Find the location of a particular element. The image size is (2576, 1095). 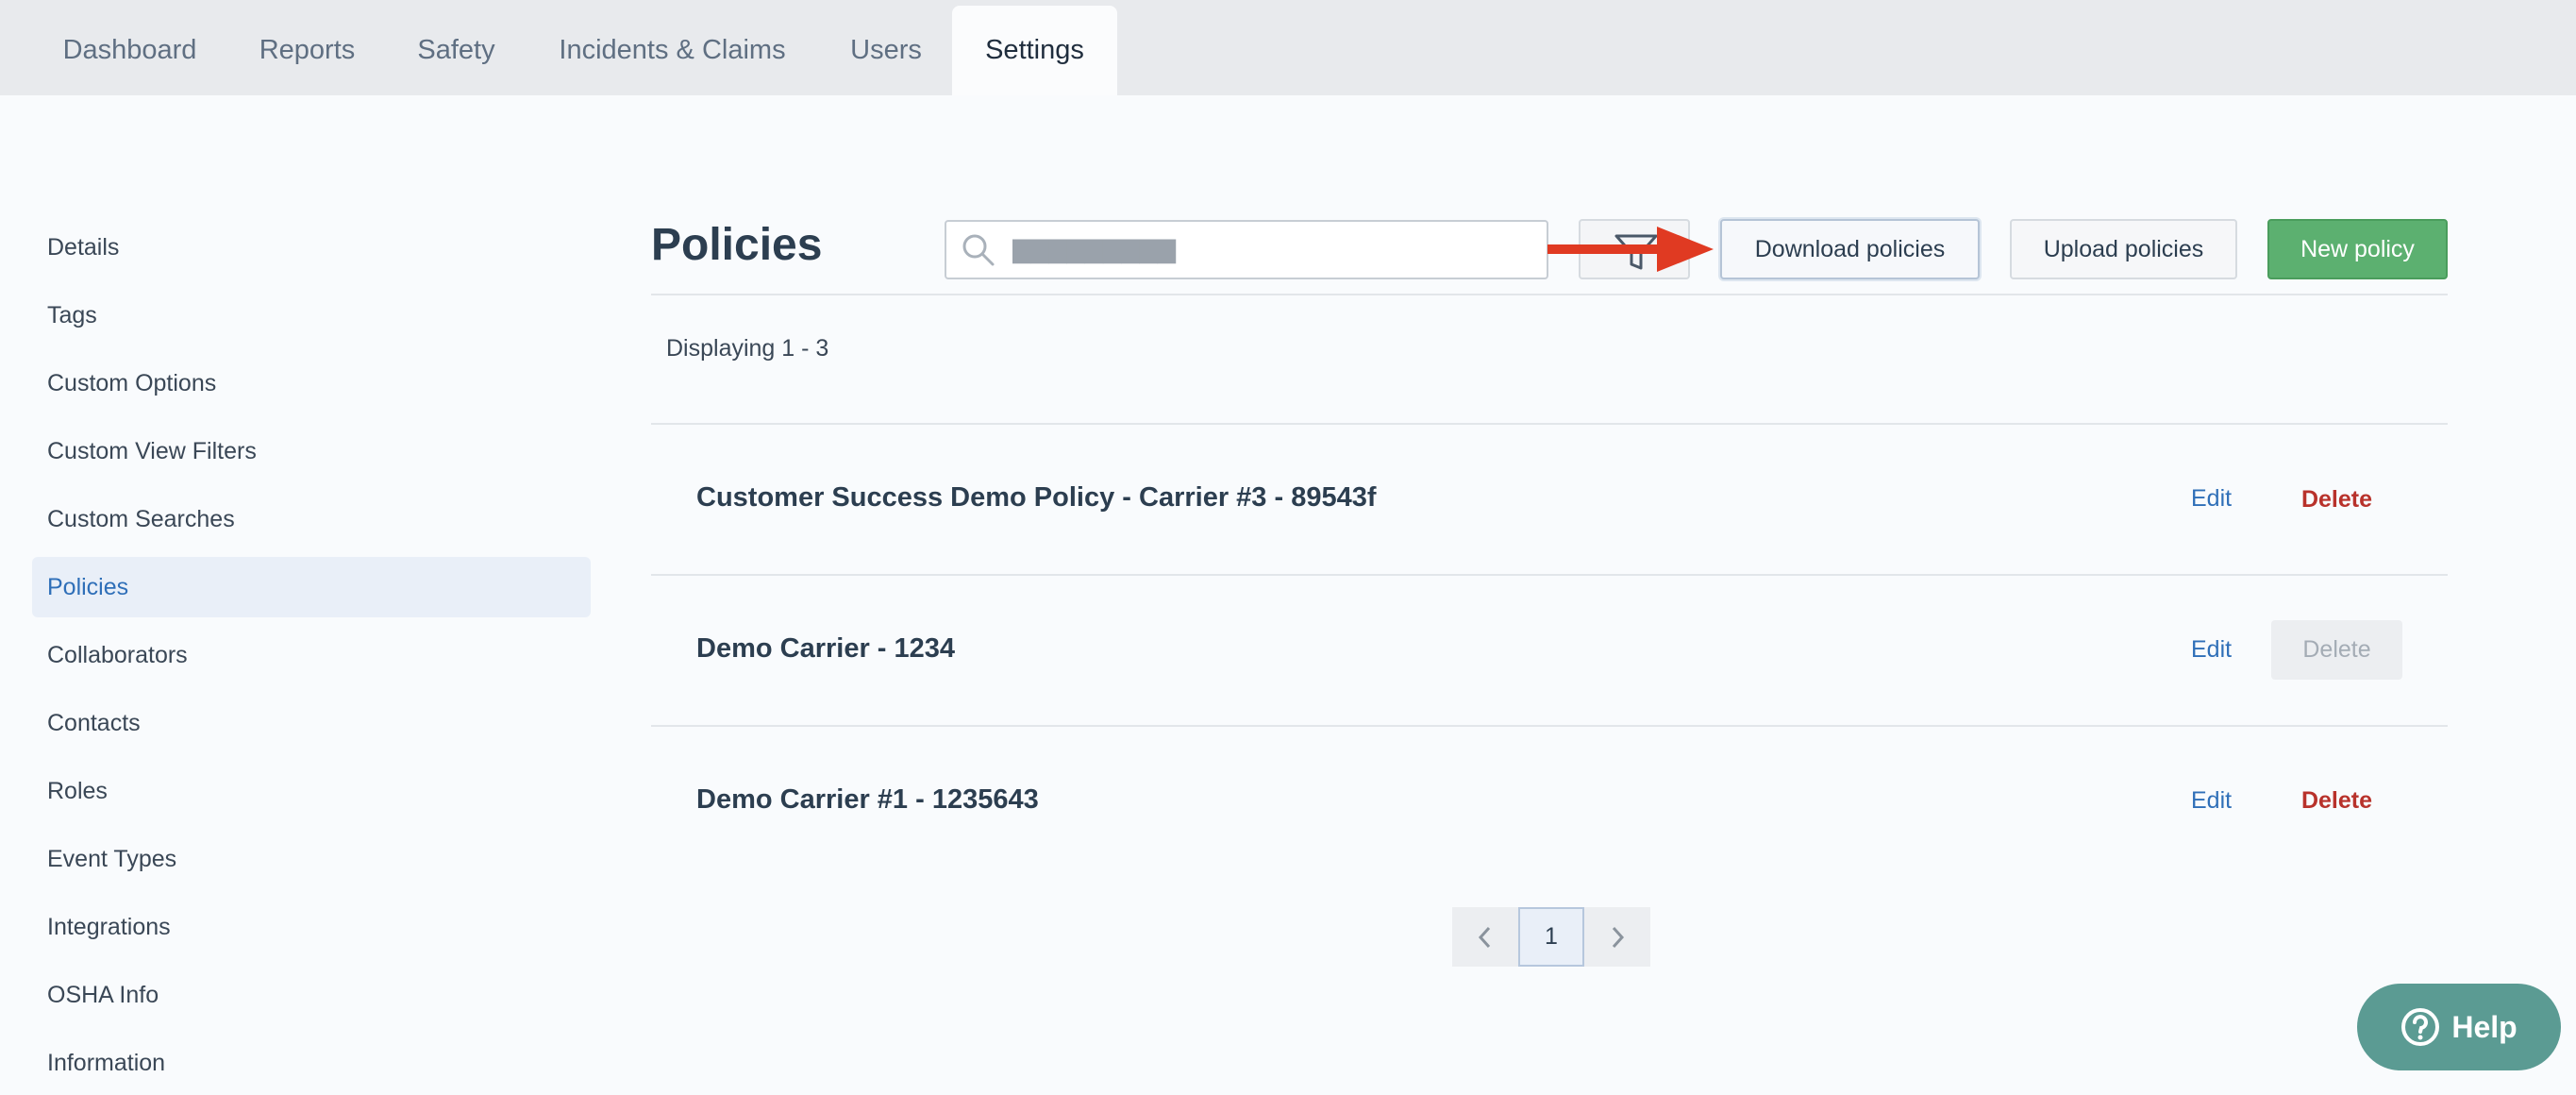

tab-users: Users is located at coordinates (886, 50).